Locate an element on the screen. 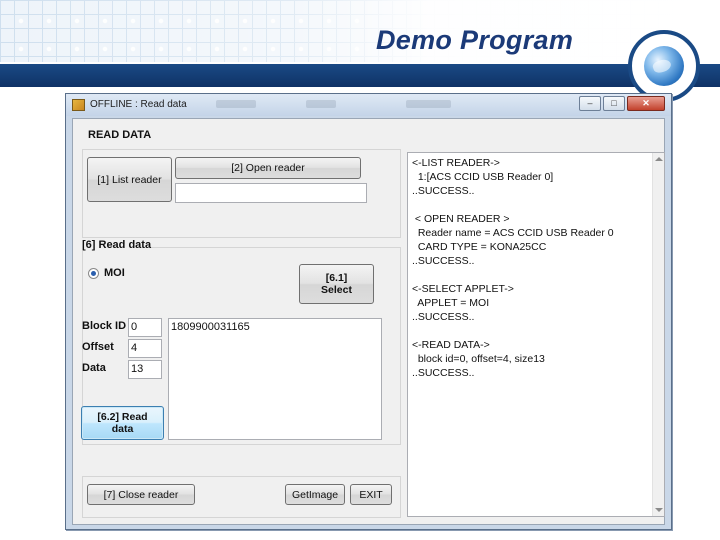  block-id-label: Block ID is located at coordinates (104, 326).